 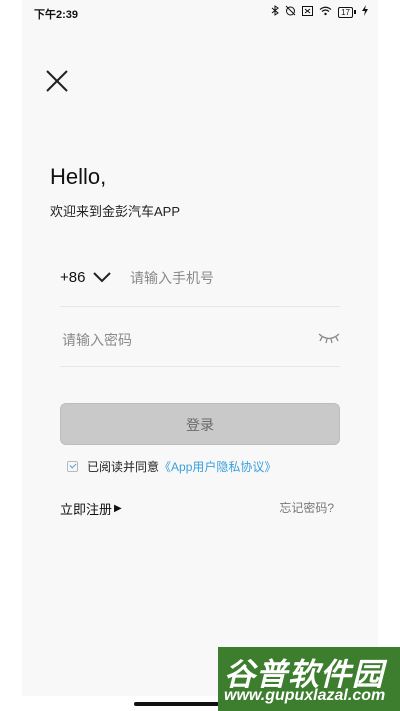 I want to click on status-icons: 17, so click(x=319, y=12).